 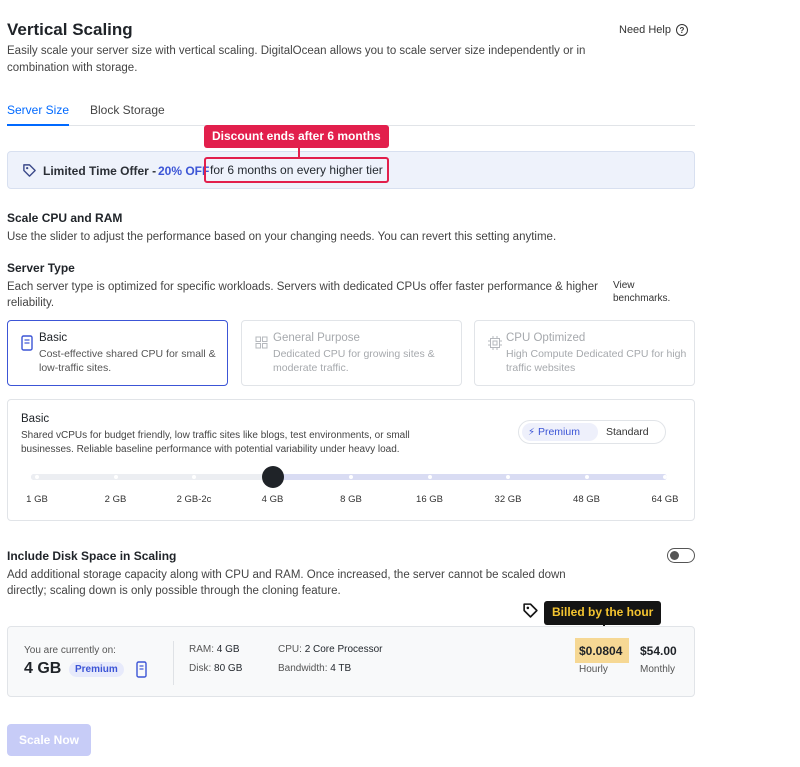 I want to click on plan-option-label: Premium, so click(x=558, y=432).